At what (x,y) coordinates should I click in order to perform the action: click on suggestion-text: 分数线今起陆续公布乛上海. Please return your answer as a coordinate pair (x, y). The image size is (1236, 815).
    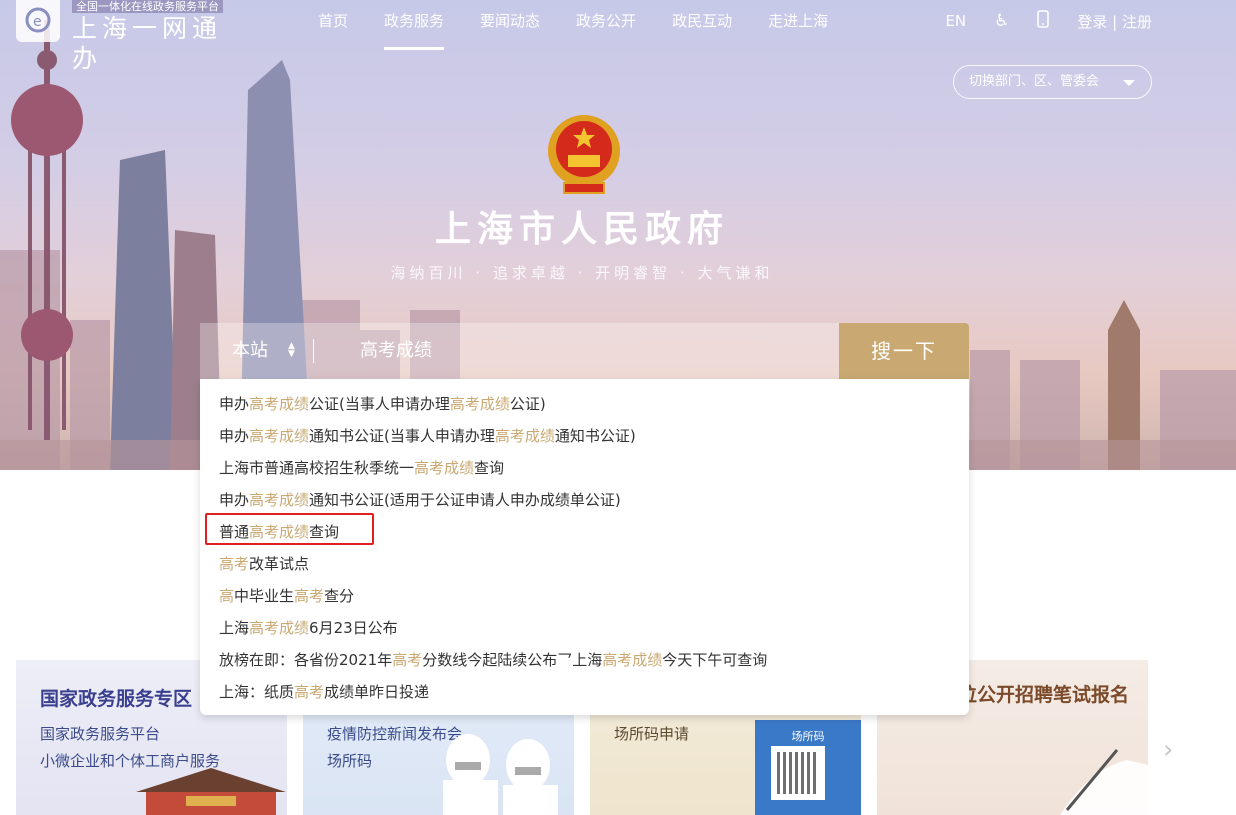
    Looking at the image, I should click on (512, 660).